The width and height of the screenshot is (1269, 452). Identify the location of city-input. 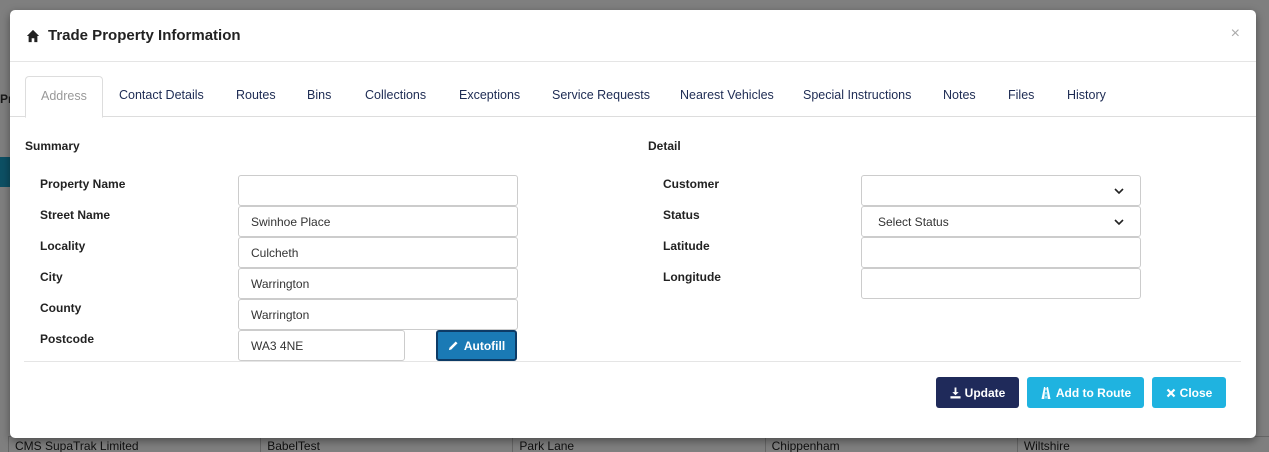
(378, 283).